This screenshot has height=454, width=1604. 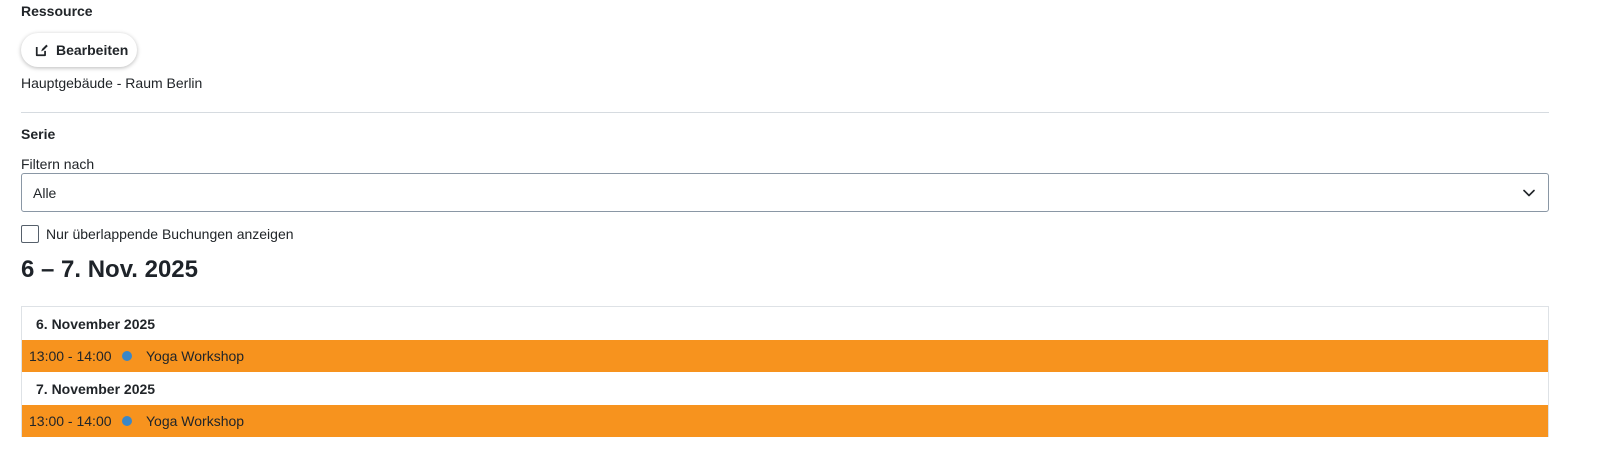 What do you see at coordinates (785, 112) in the screenshot?
I see `section-divider` at bounding box center [785, 112].